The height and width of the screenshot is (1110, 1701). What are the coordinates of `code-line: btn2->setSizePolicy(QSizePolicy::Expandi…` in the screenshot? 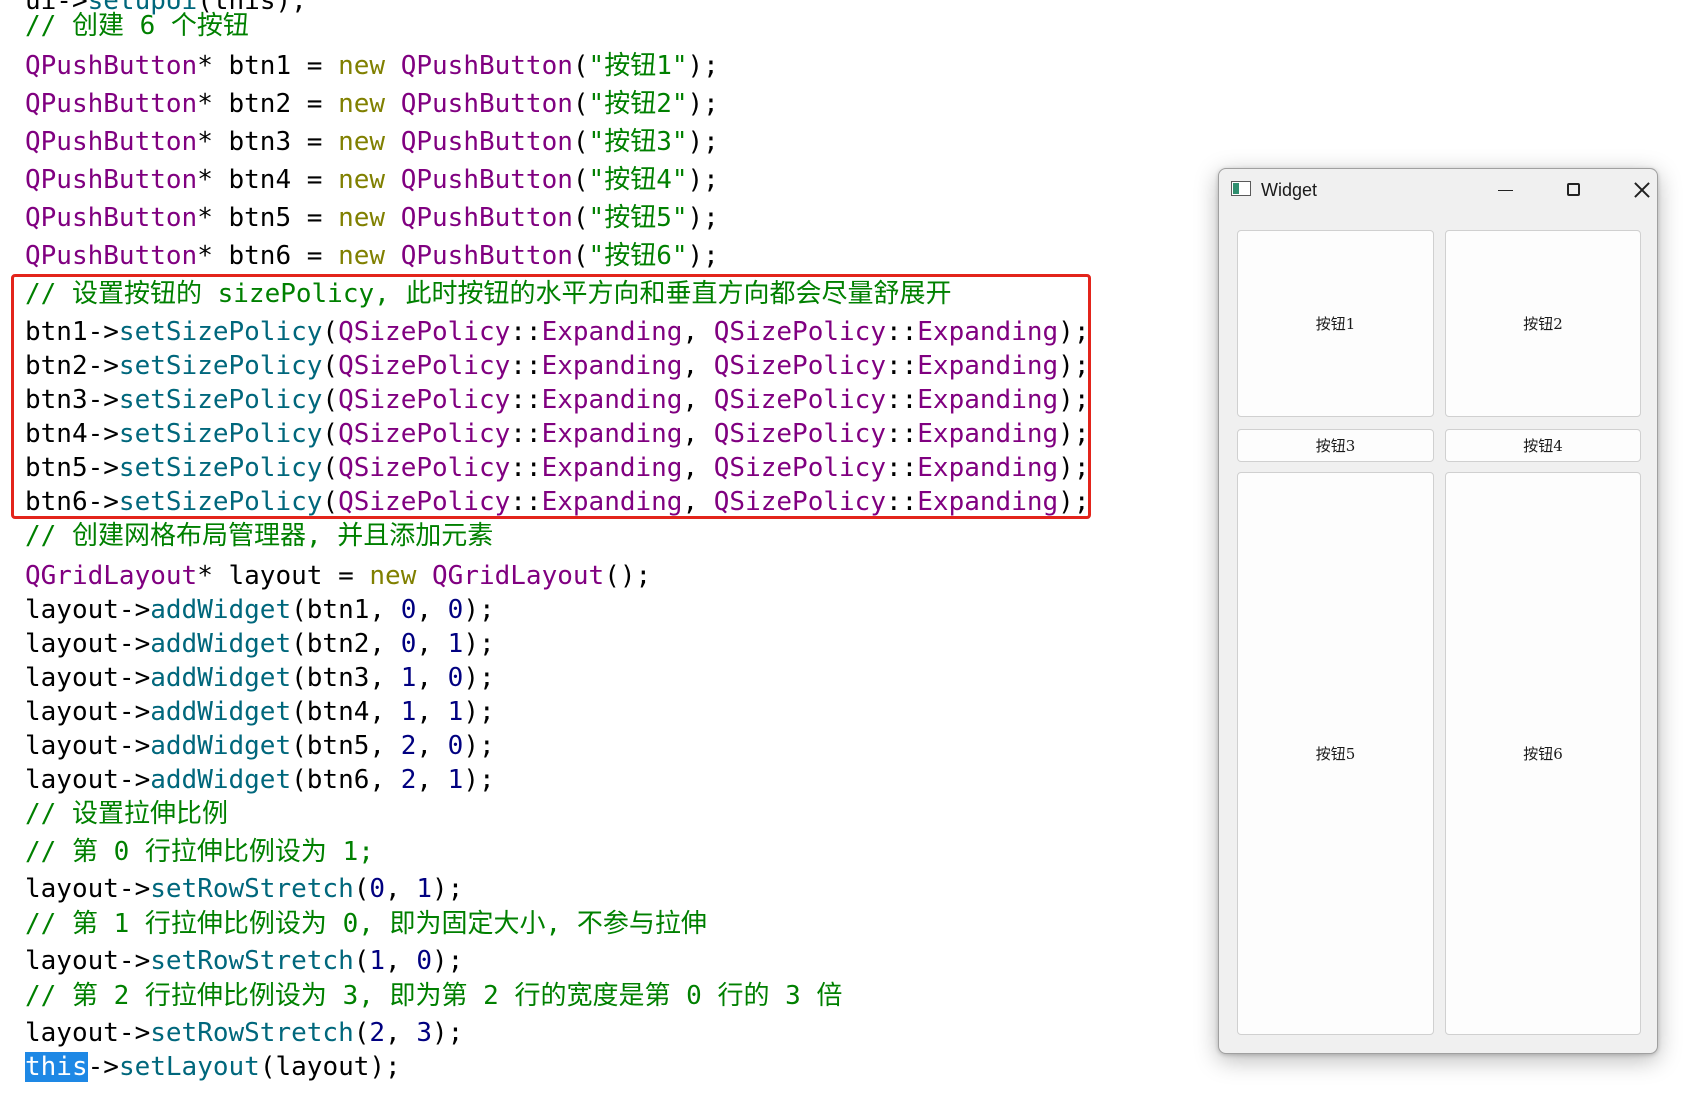 It's located at (557, 366).